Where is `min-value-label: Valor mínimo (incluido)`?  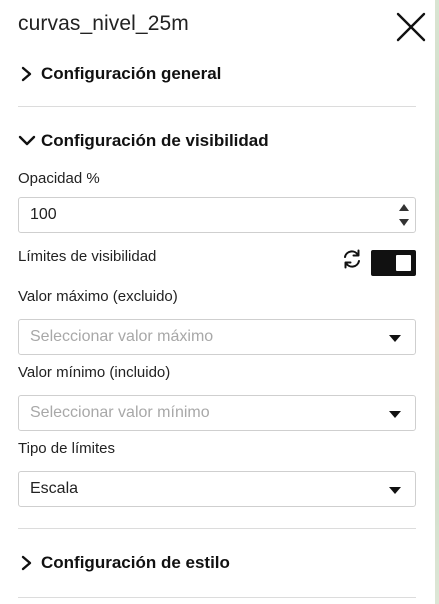
min-value-label: Valor mínimo (incluido) is located at coordinates (94, 372).